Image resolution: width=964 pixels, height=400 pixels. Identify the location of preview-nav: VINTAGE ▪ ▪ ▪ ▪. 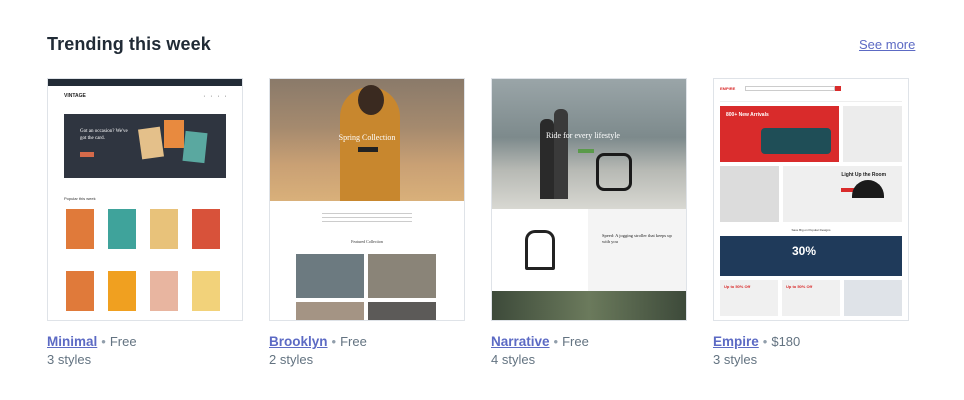
(145, 96).